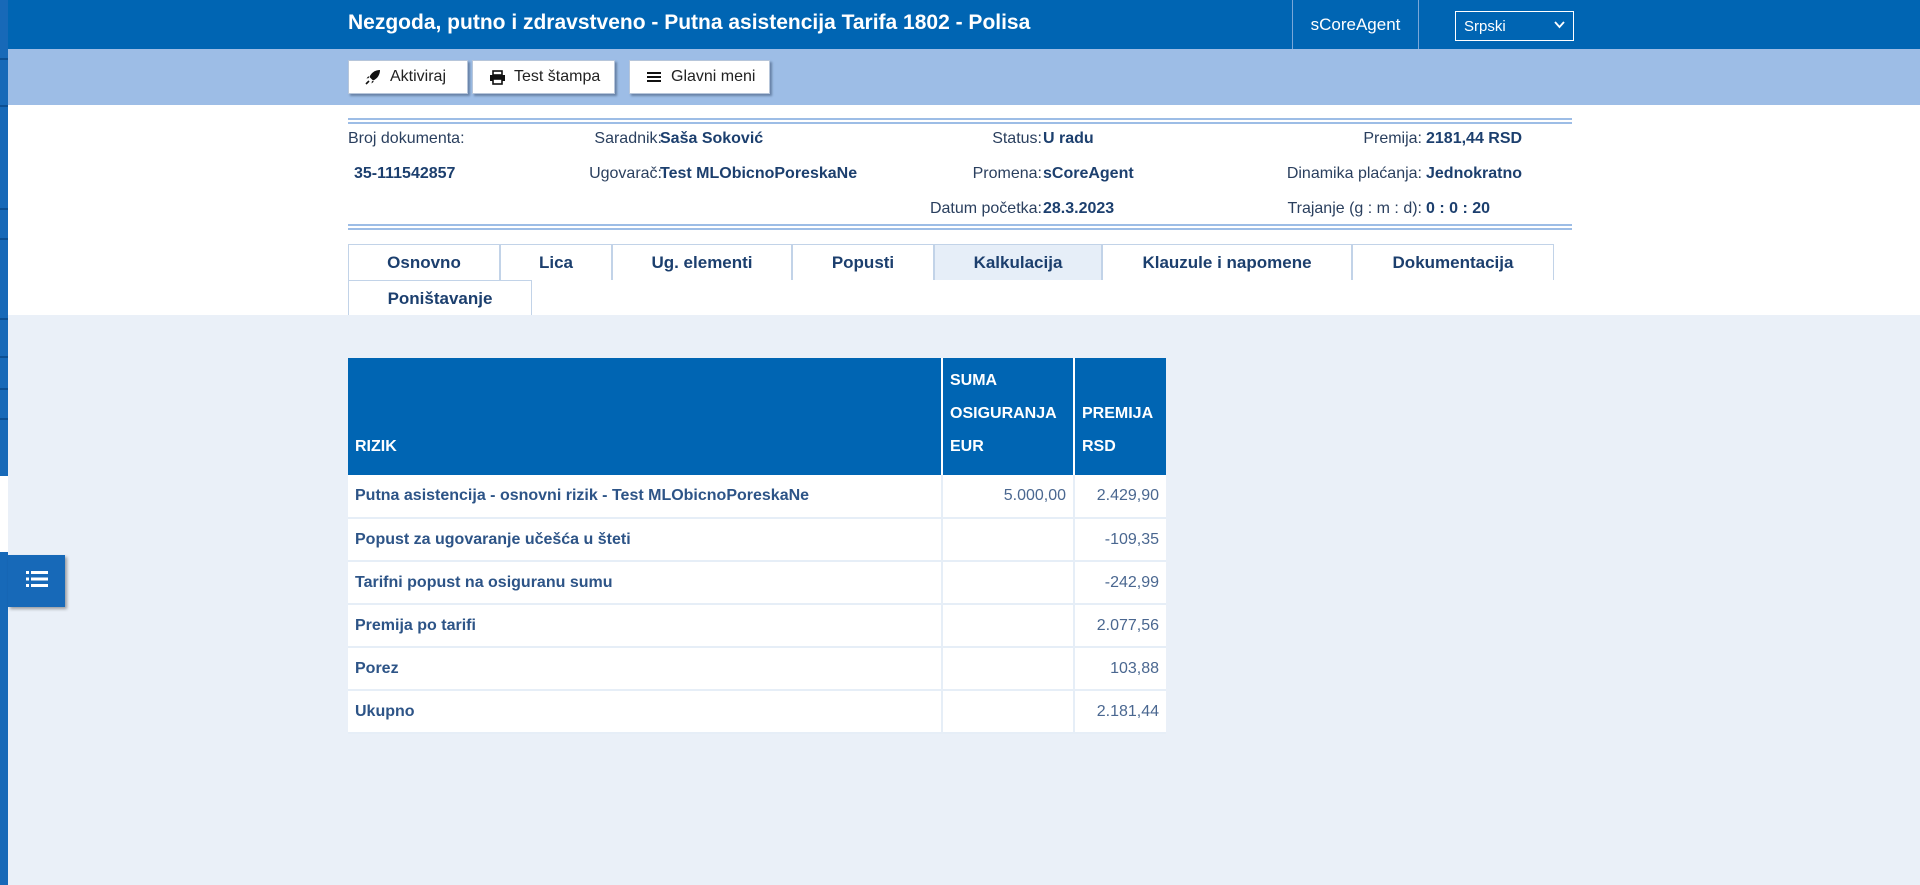  Describe the element at coordinates (1120, 497) in the screenshot. I see `row-premija: 2.429,90` at that location.